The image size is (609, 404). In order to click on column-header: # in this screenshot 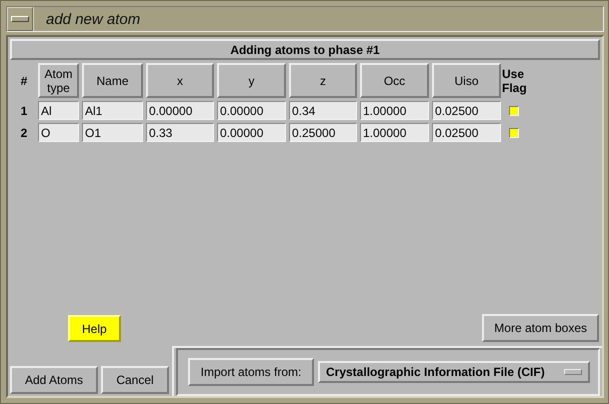, I will do `click(24, 81)`.